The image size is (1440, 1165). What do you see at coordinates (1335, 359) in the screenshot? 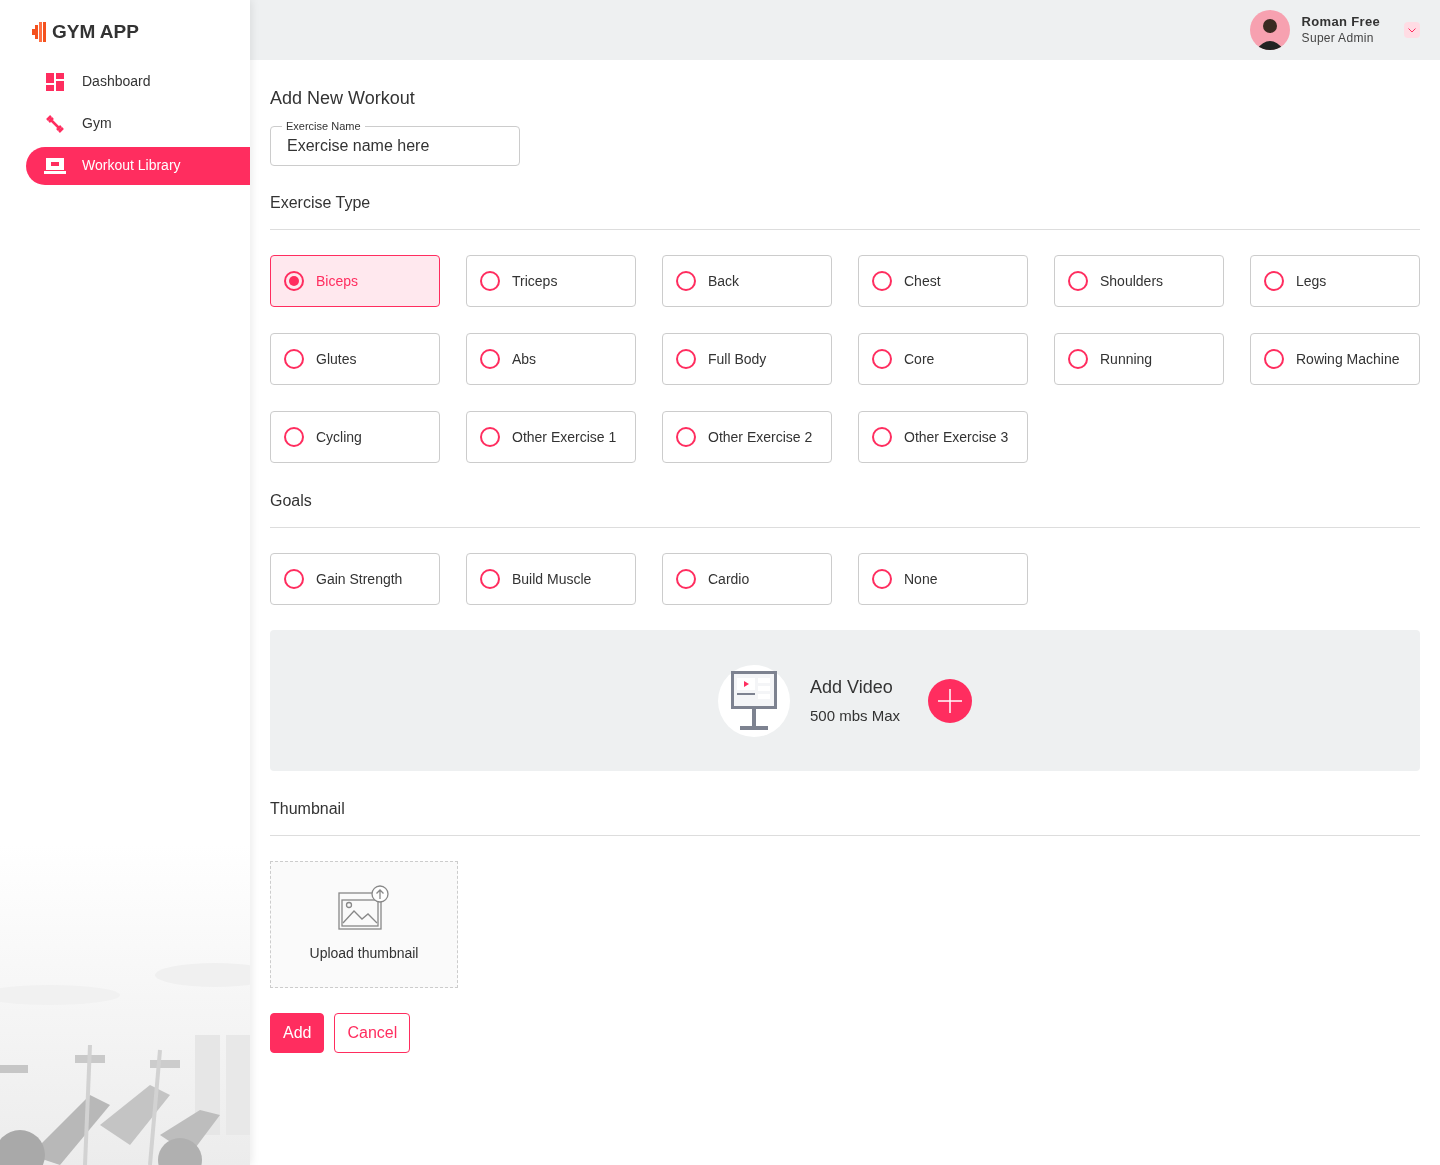
I see `radio-option: Rowing Machine` at bounding box center [1335, 359].